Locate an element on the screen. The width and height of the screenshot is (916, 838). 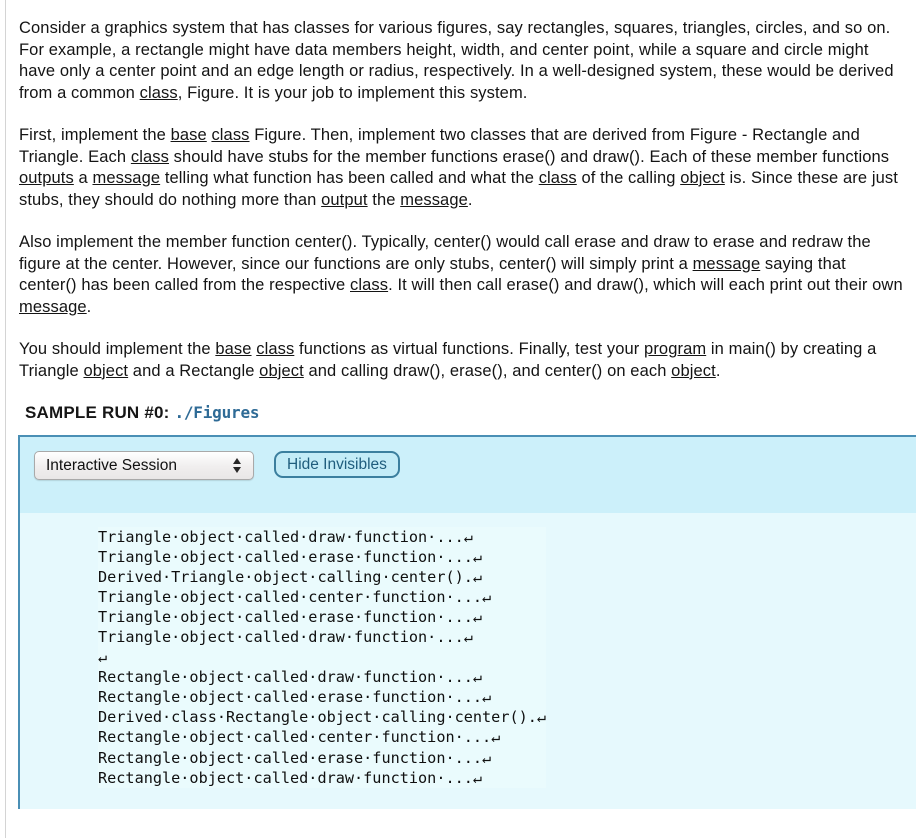
glossary-link: output is located at coordinates (344, 200).